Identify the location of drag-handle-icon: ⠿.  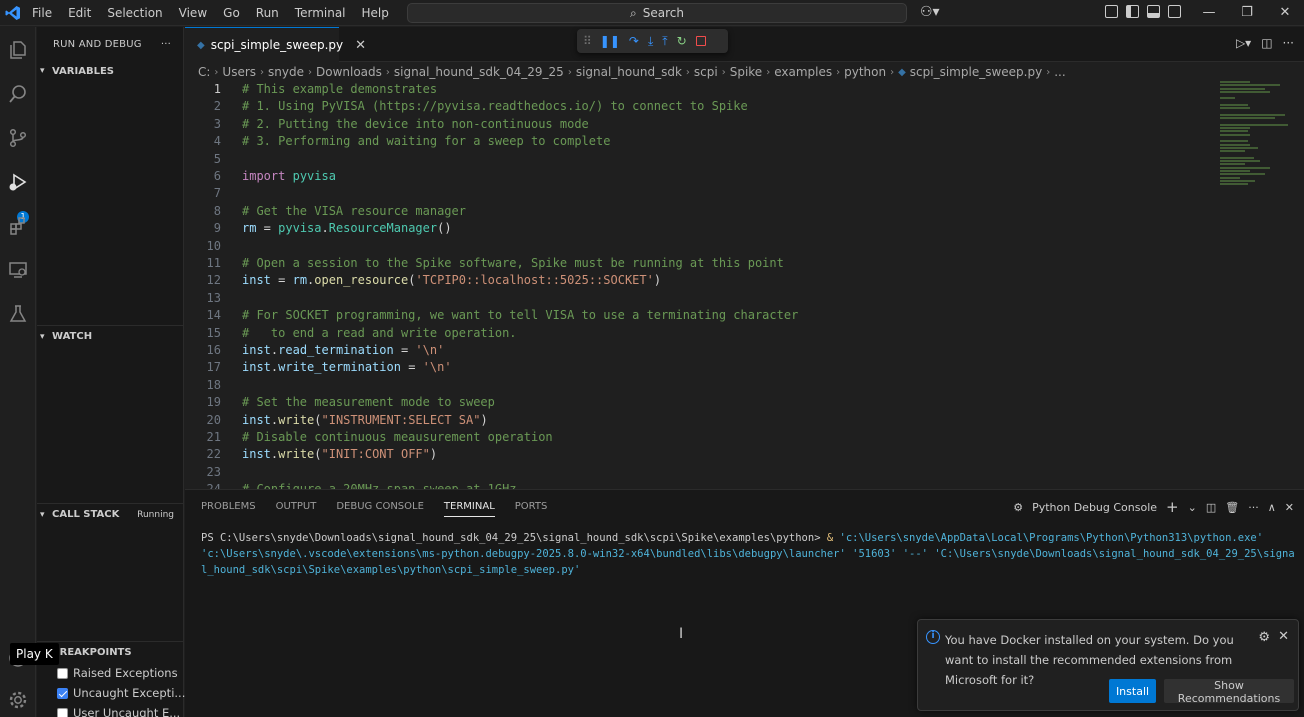
(587, 41).